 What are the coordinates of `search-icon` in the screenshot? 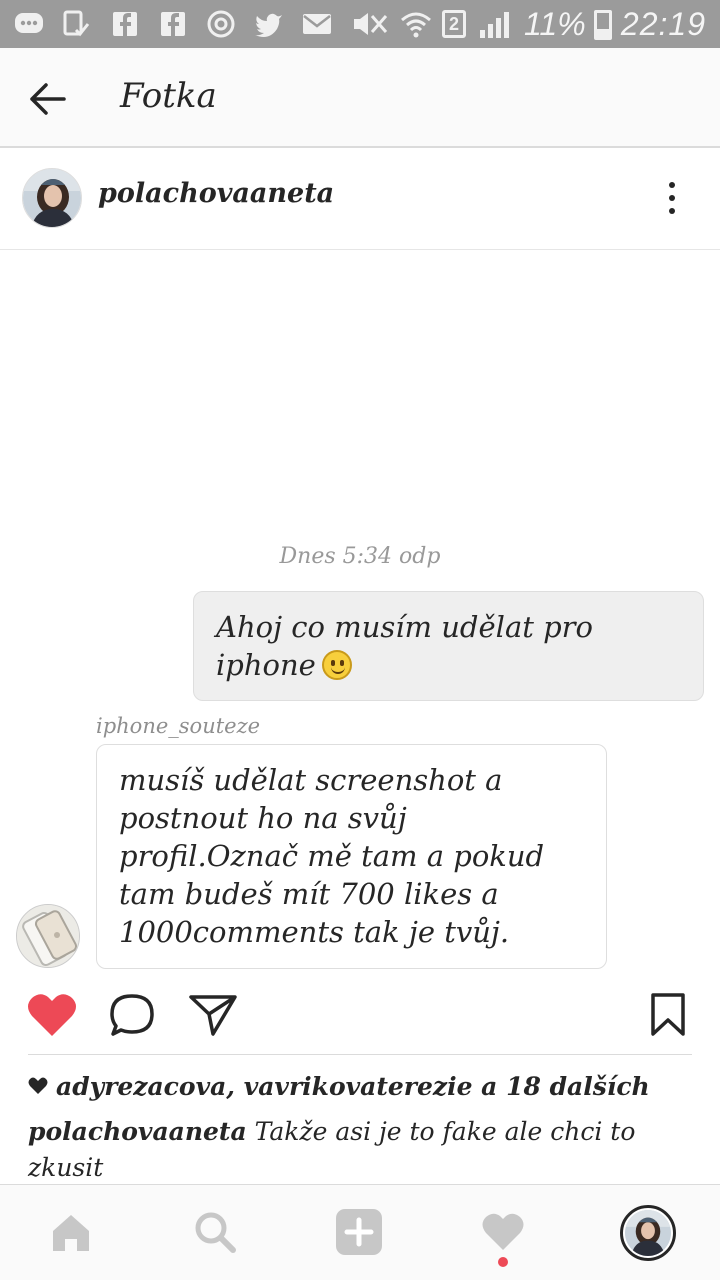 It's located at (215, 1232).